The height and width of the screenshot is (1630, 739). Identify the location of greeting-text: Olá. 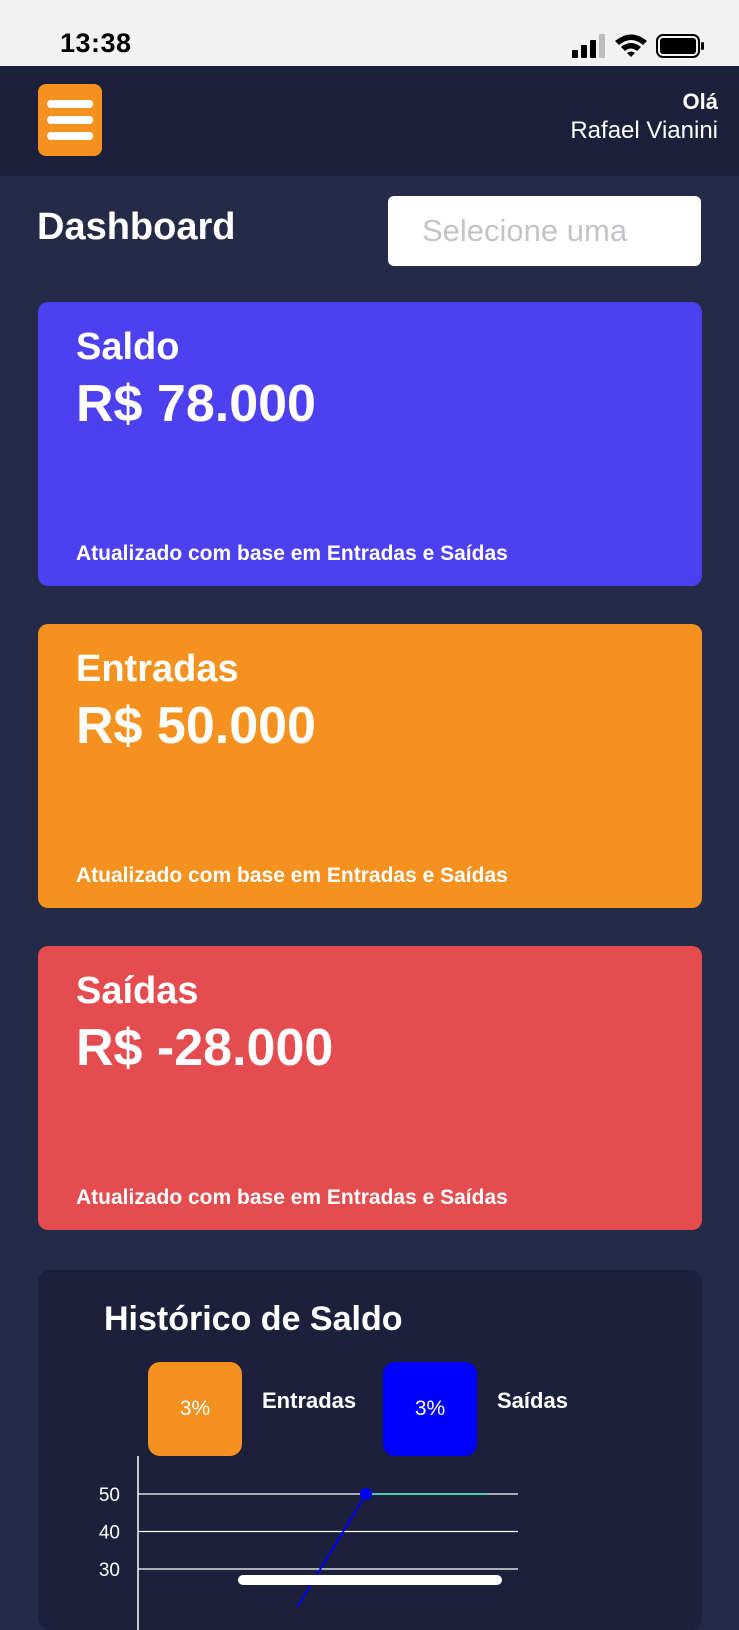
(700, 101).